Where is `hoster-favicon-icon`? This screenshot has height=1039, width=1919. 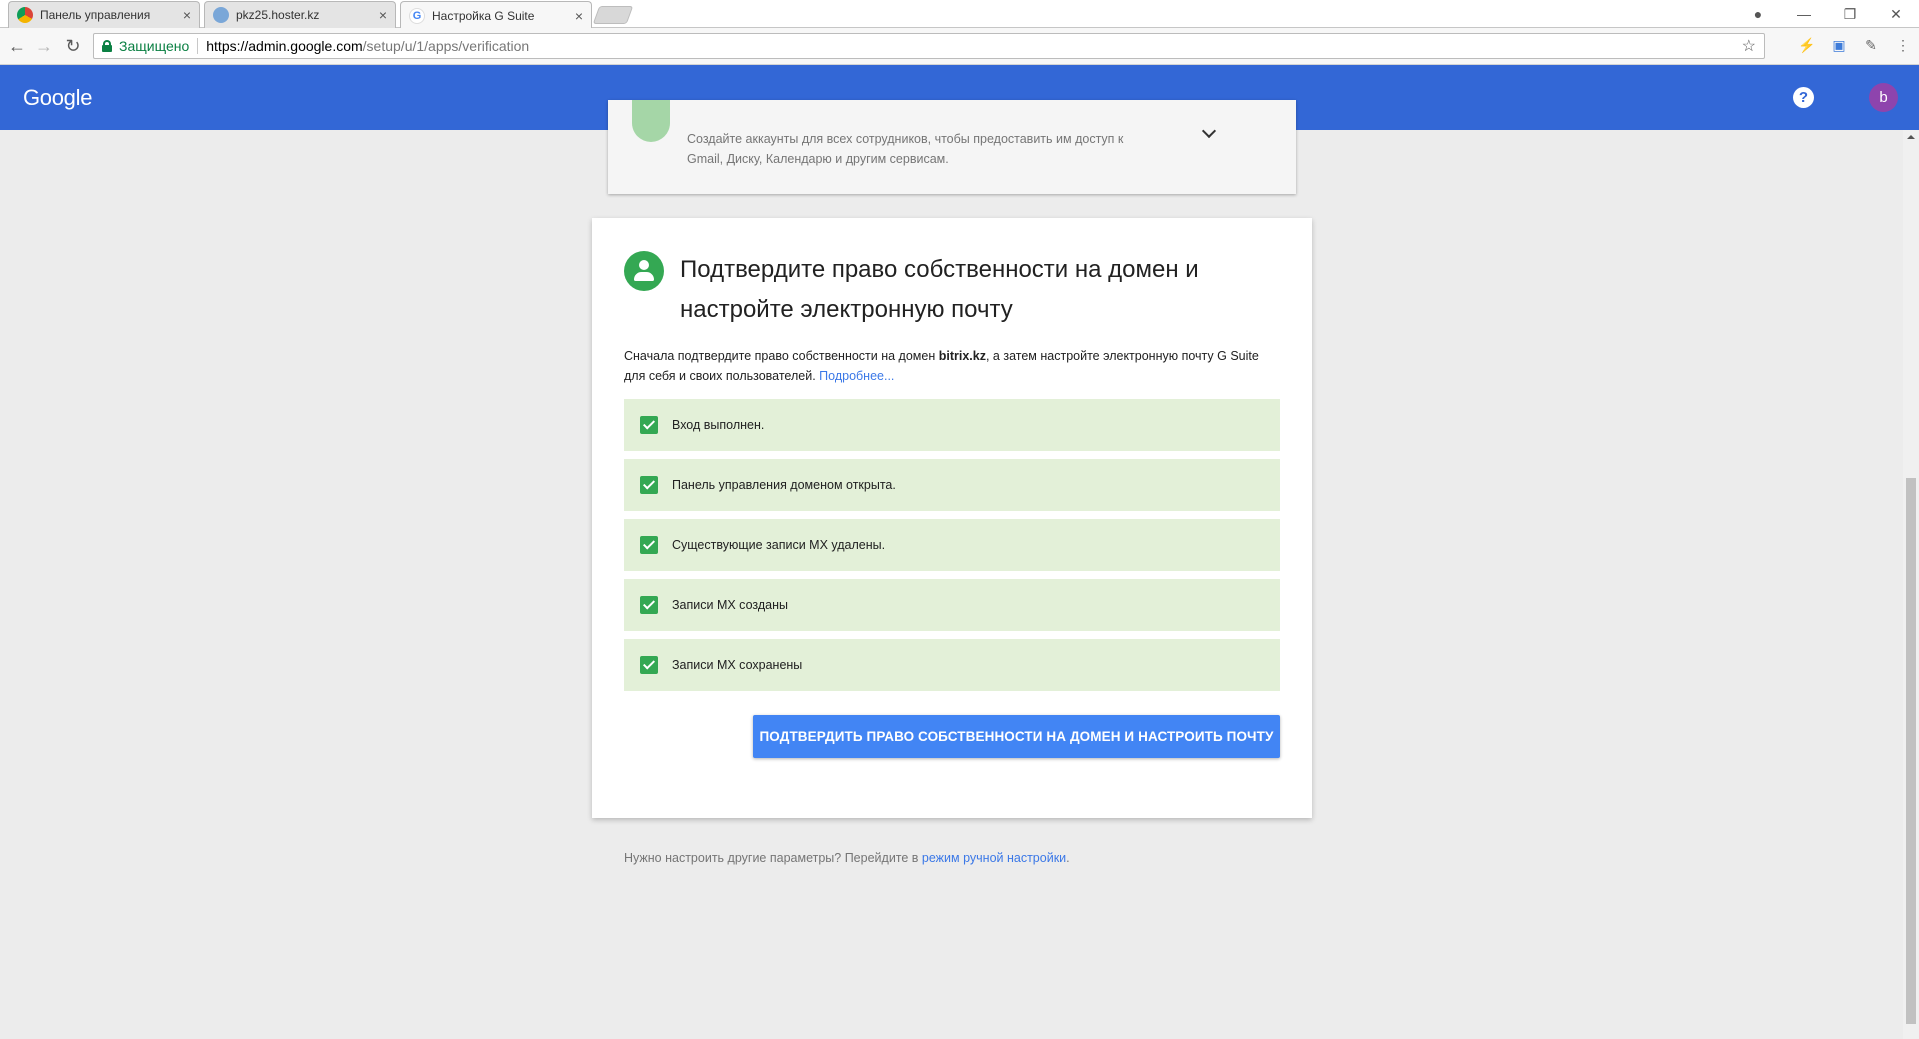
hoster-favicon-icon is located at coordinates (221, 15).